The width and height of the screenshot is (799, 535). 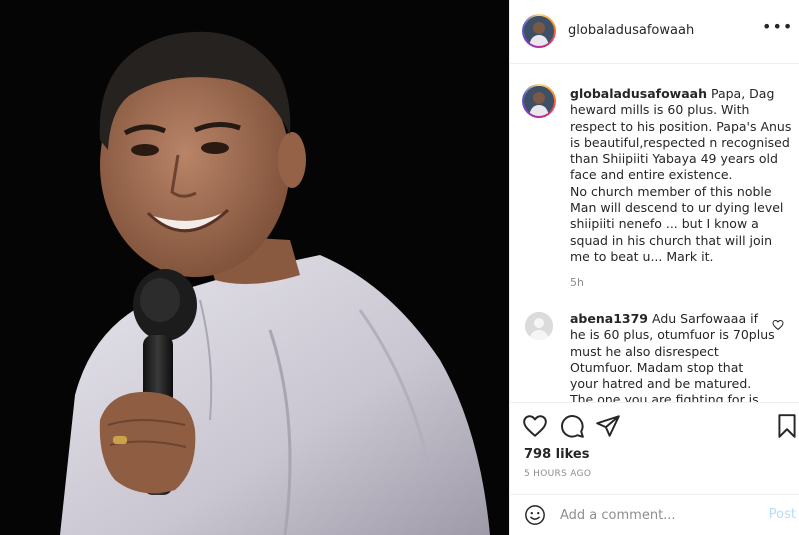 I want to click on add-comment-input, so click(x=650, y=515).